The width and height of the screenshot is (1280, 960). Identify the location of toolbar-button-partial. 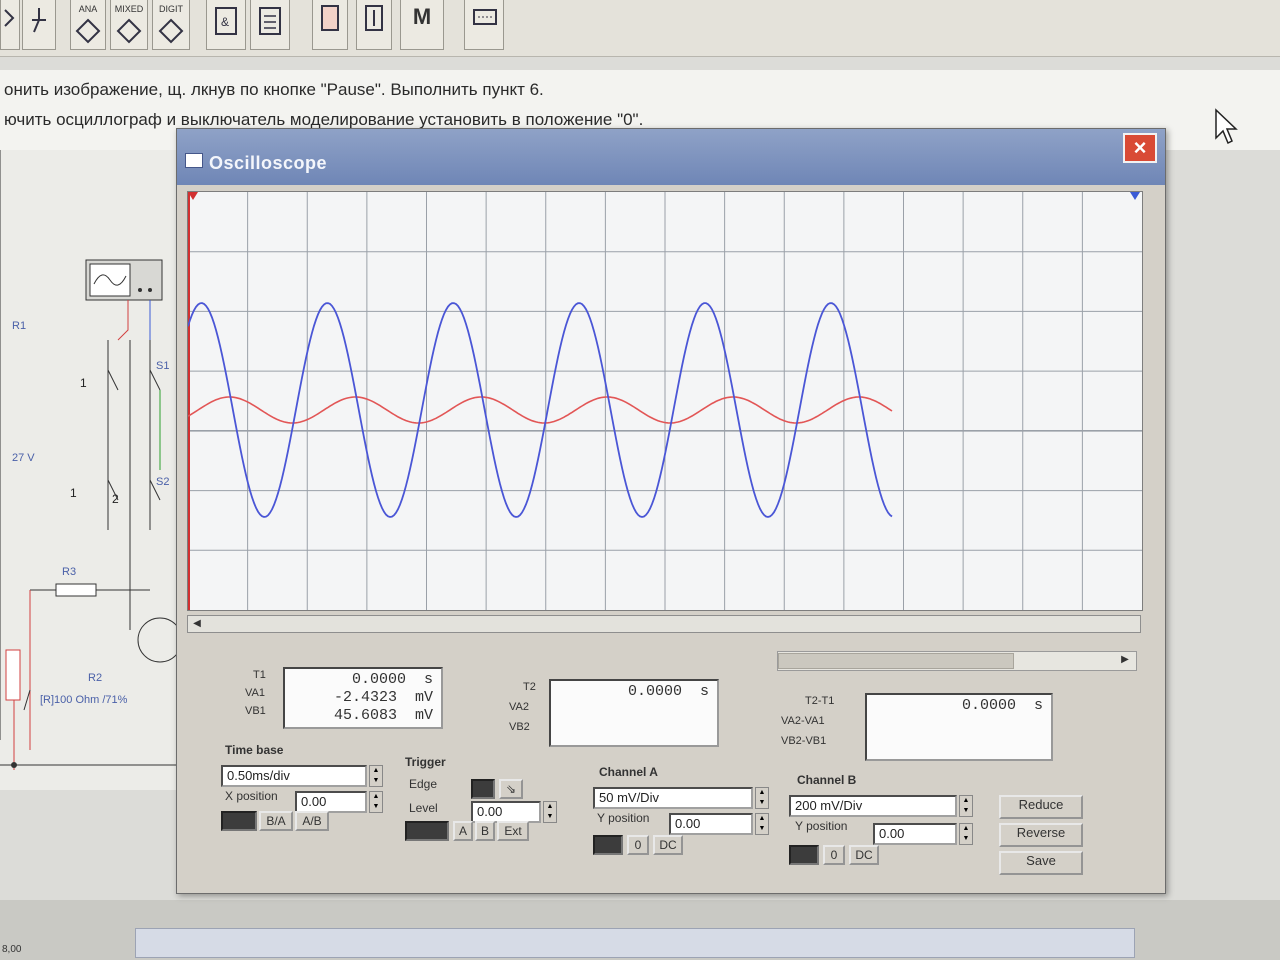
(10, 25).